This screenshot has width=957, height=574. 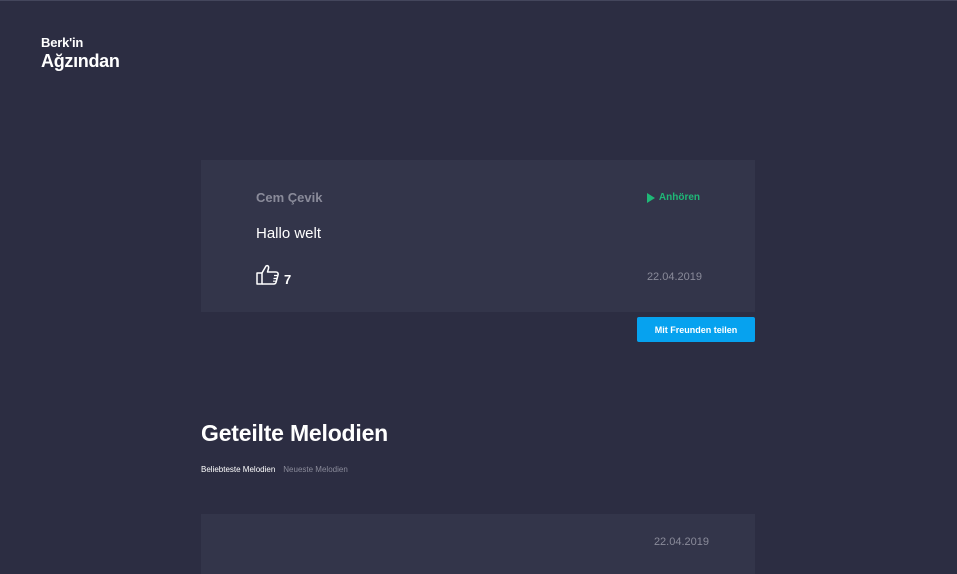 What do you see at coordinates (478, 544) in the screenshot?
I see `melody-card: 22.04.2019` at bounding box center [478, 544].